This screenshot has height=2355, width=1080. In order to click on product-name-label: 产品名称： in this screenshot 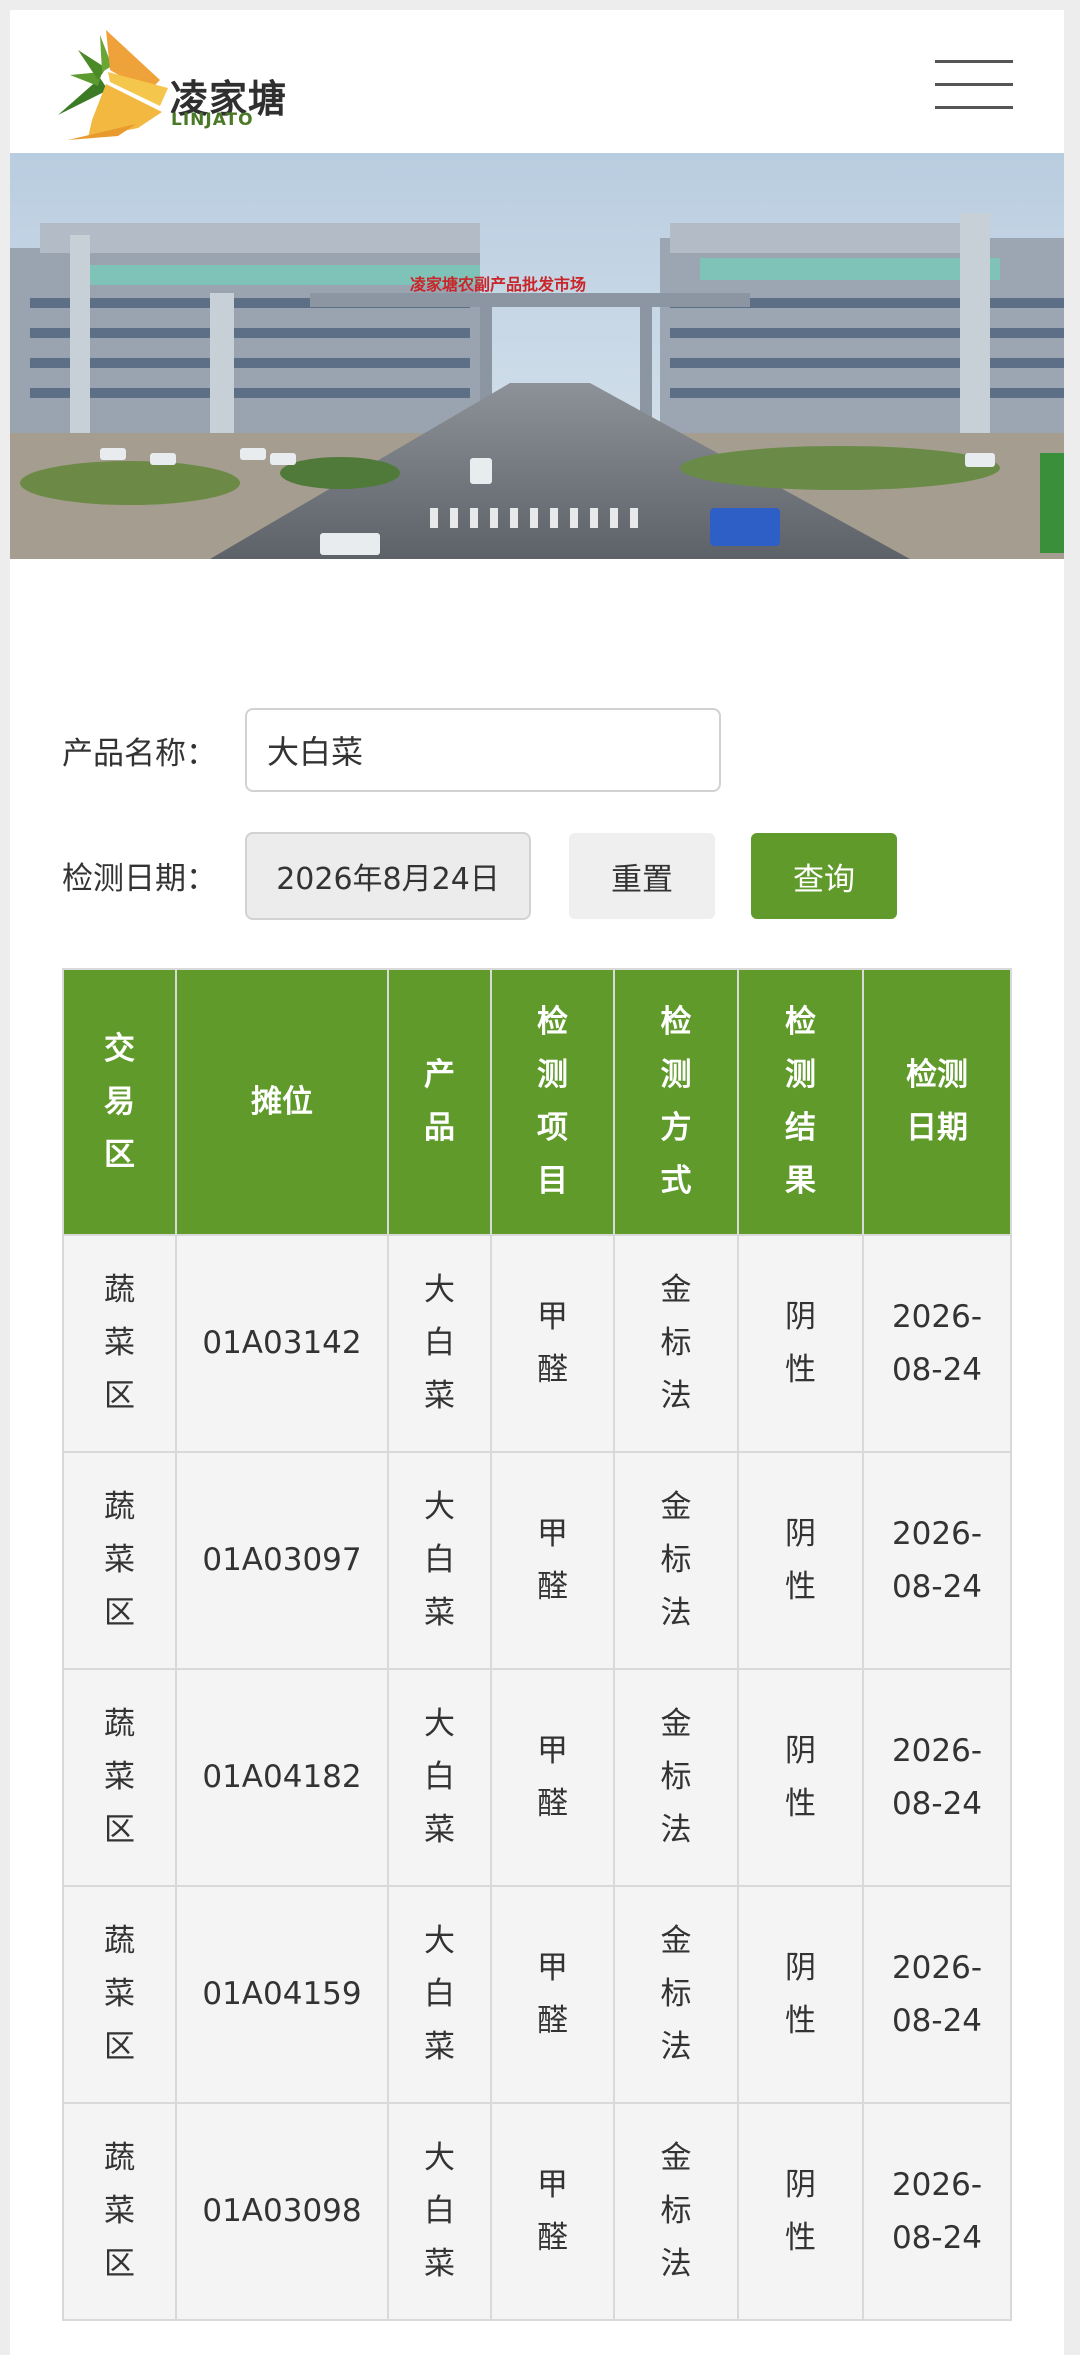, I will do `click(139, 754)`.